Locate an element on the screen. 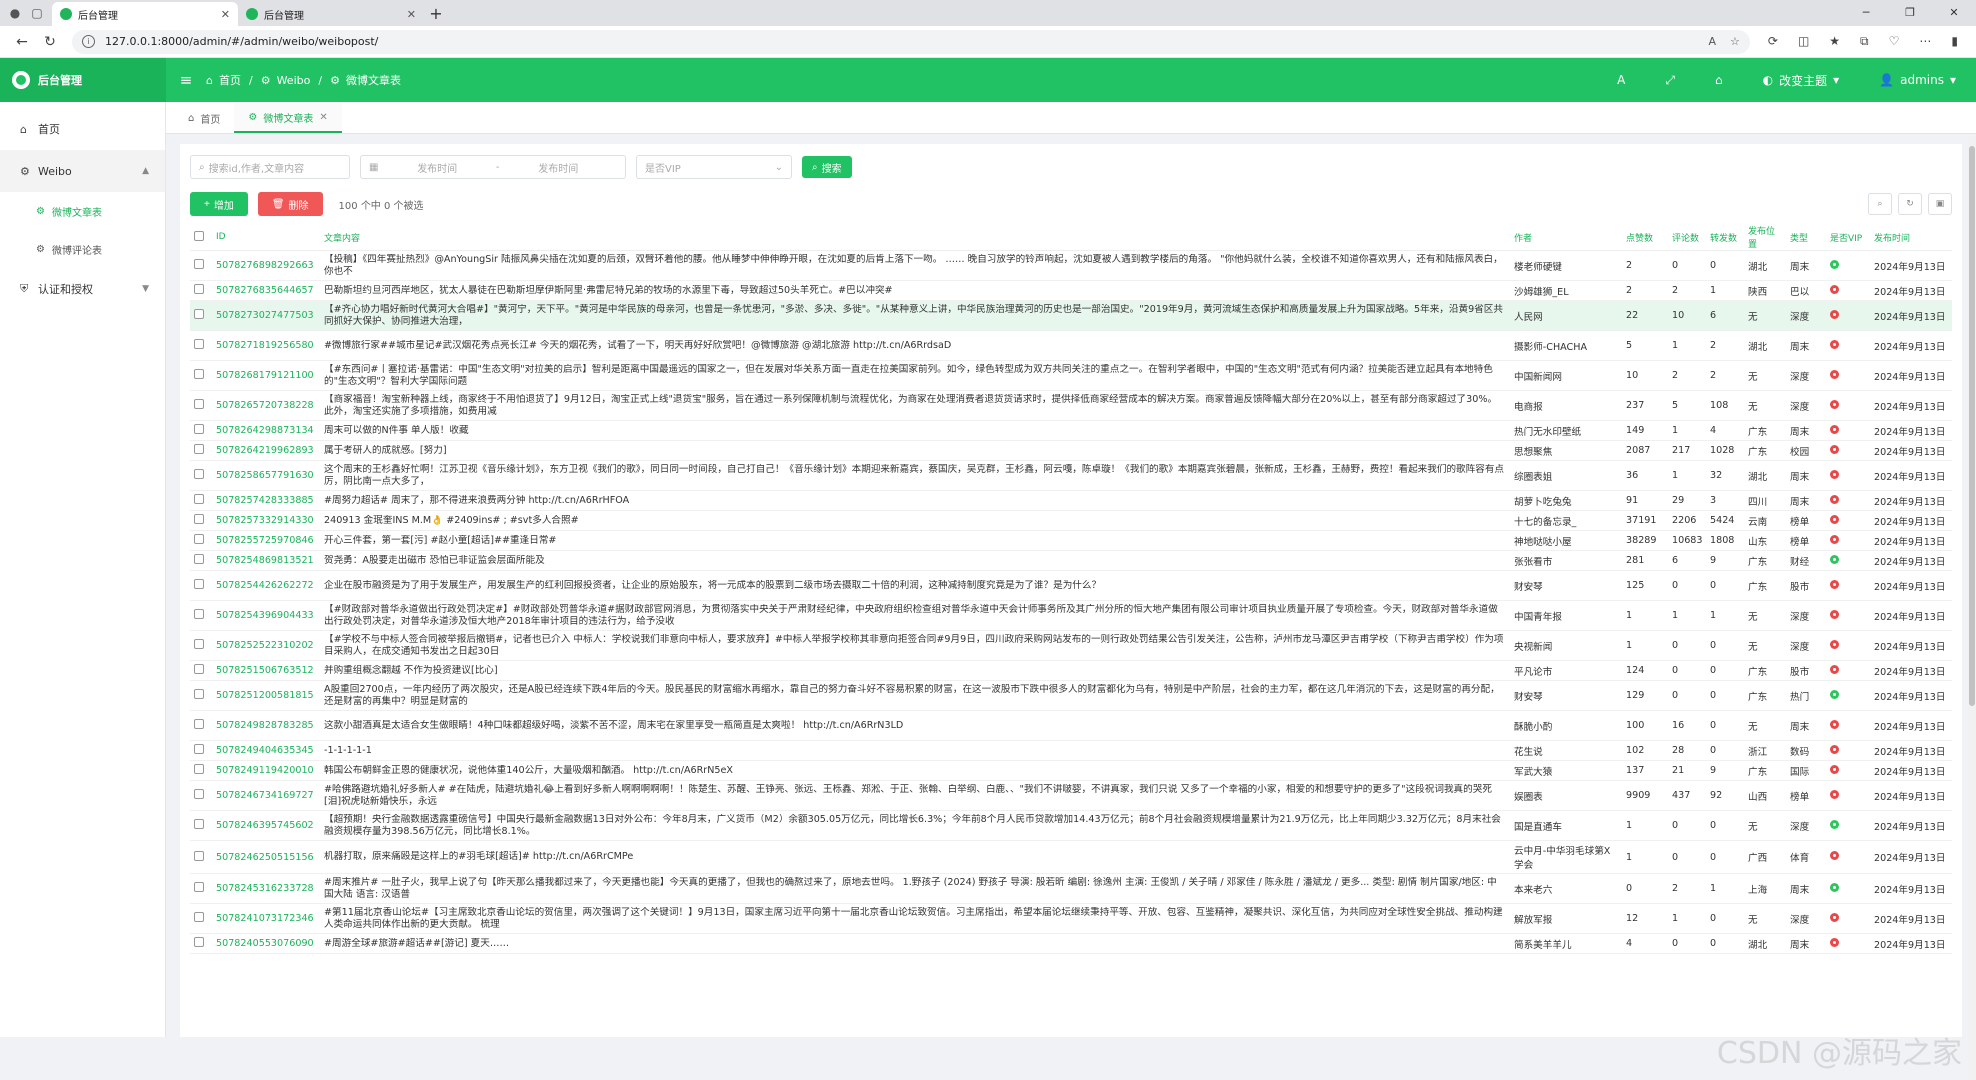  cell-id: 5078264219962893 is located at coordinates (266, 450).